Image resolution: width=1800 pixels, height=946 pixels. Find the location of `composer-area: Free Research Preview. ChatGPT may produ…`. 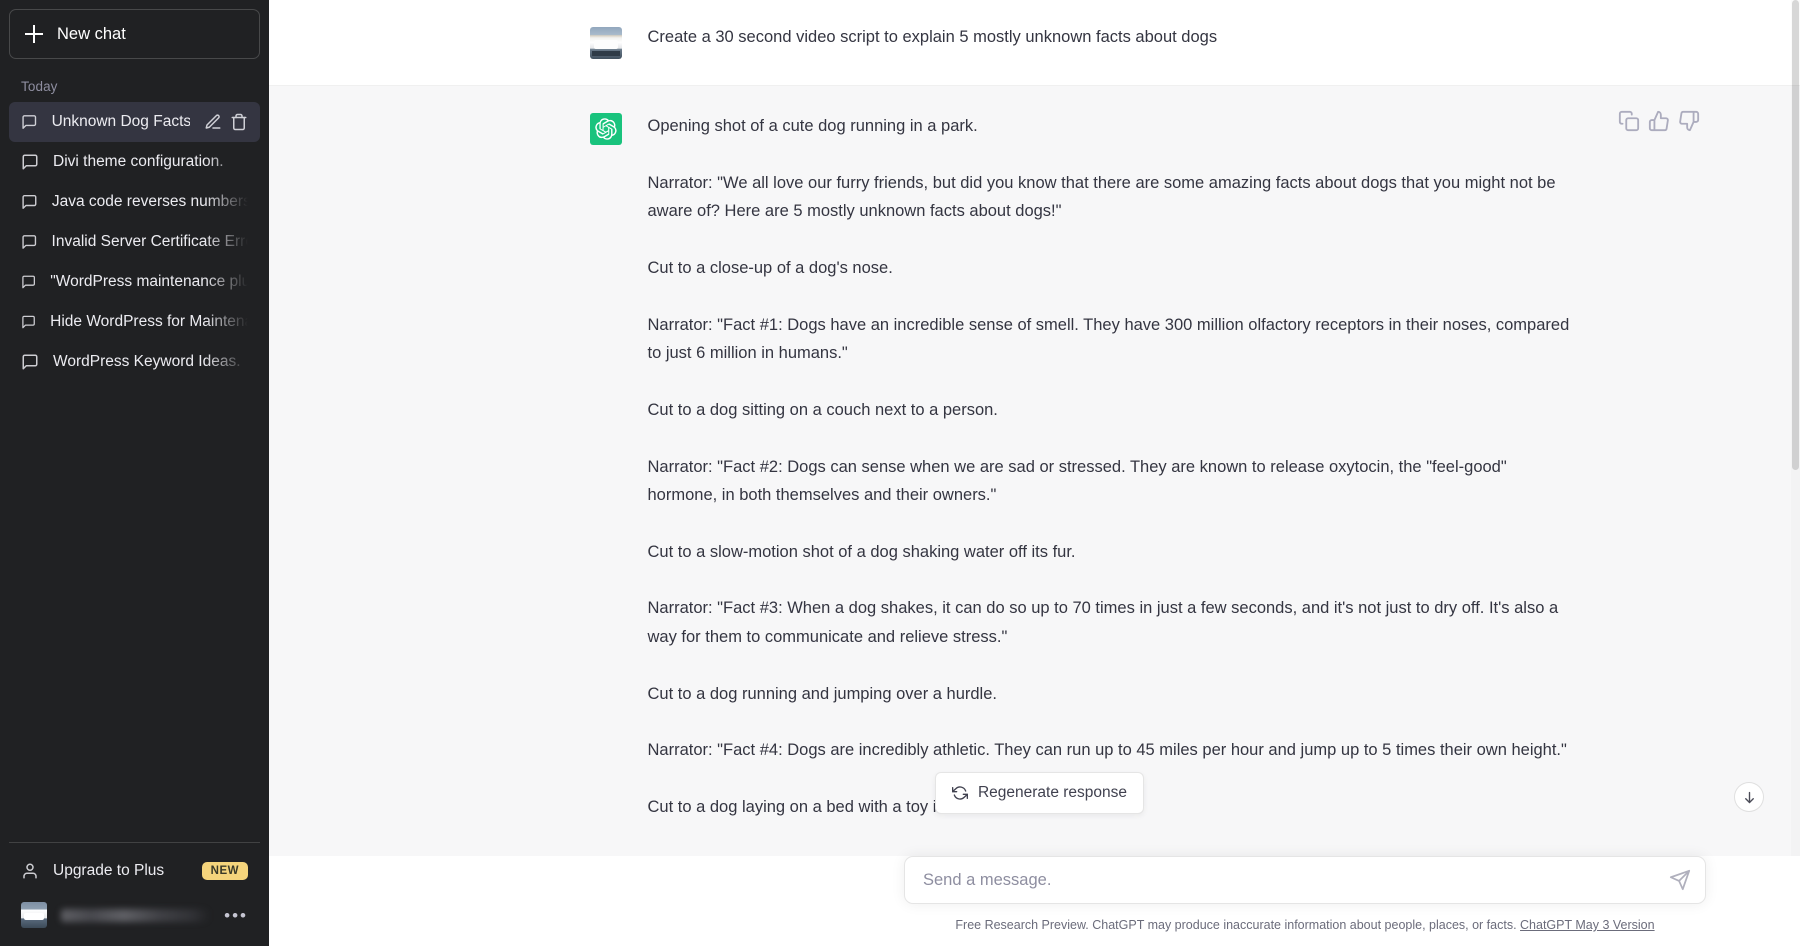

composer-area: Free Research Preview. ChatGPT may produ… is located at coordinates (1034, 901).